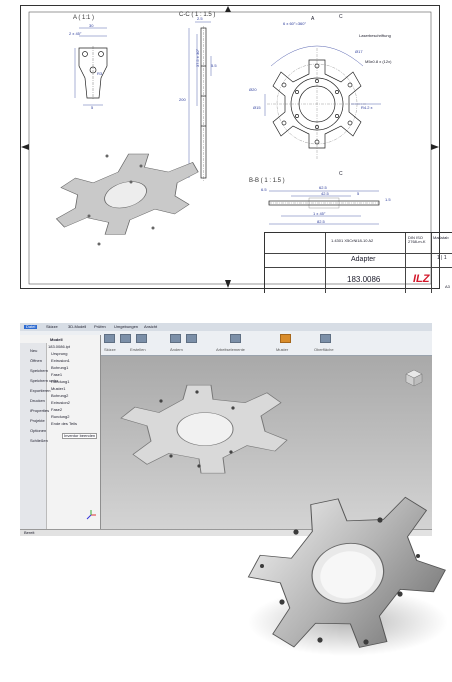 The width and height of the screenshot is (452, 682). Describe the element at coordinates (77, 327) in the screenshot. I see `tab-3d-model: 3D-Modell` at that location.